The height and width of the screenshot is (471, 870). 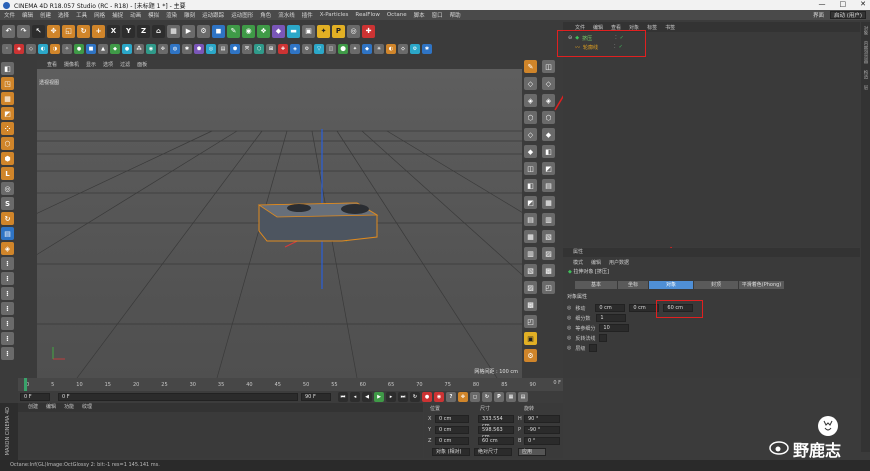 What do you see at coordinates (173, 31) in the screenshot?
I see `render-region-icon: ▦` at bounding box center [173, 31].